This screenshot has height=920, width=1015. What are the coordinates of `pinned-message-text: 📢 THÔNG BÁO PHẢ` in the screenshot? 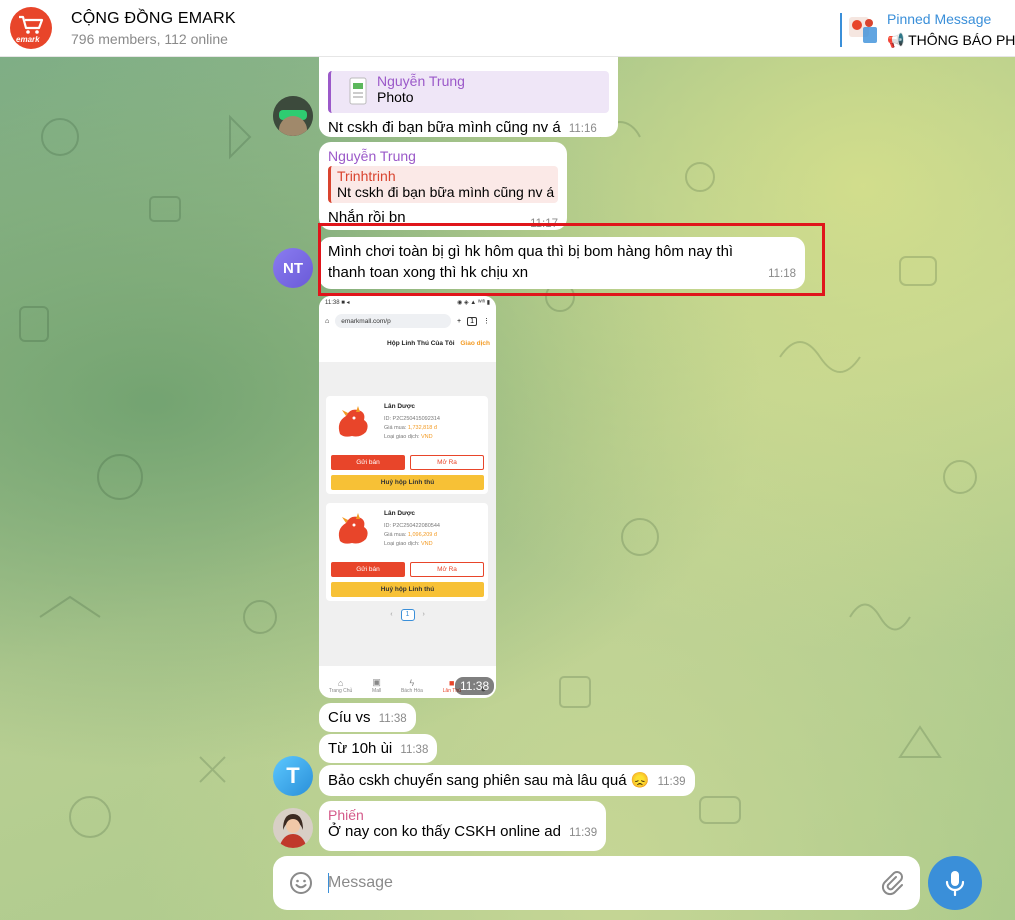 It's located at (951, 40).